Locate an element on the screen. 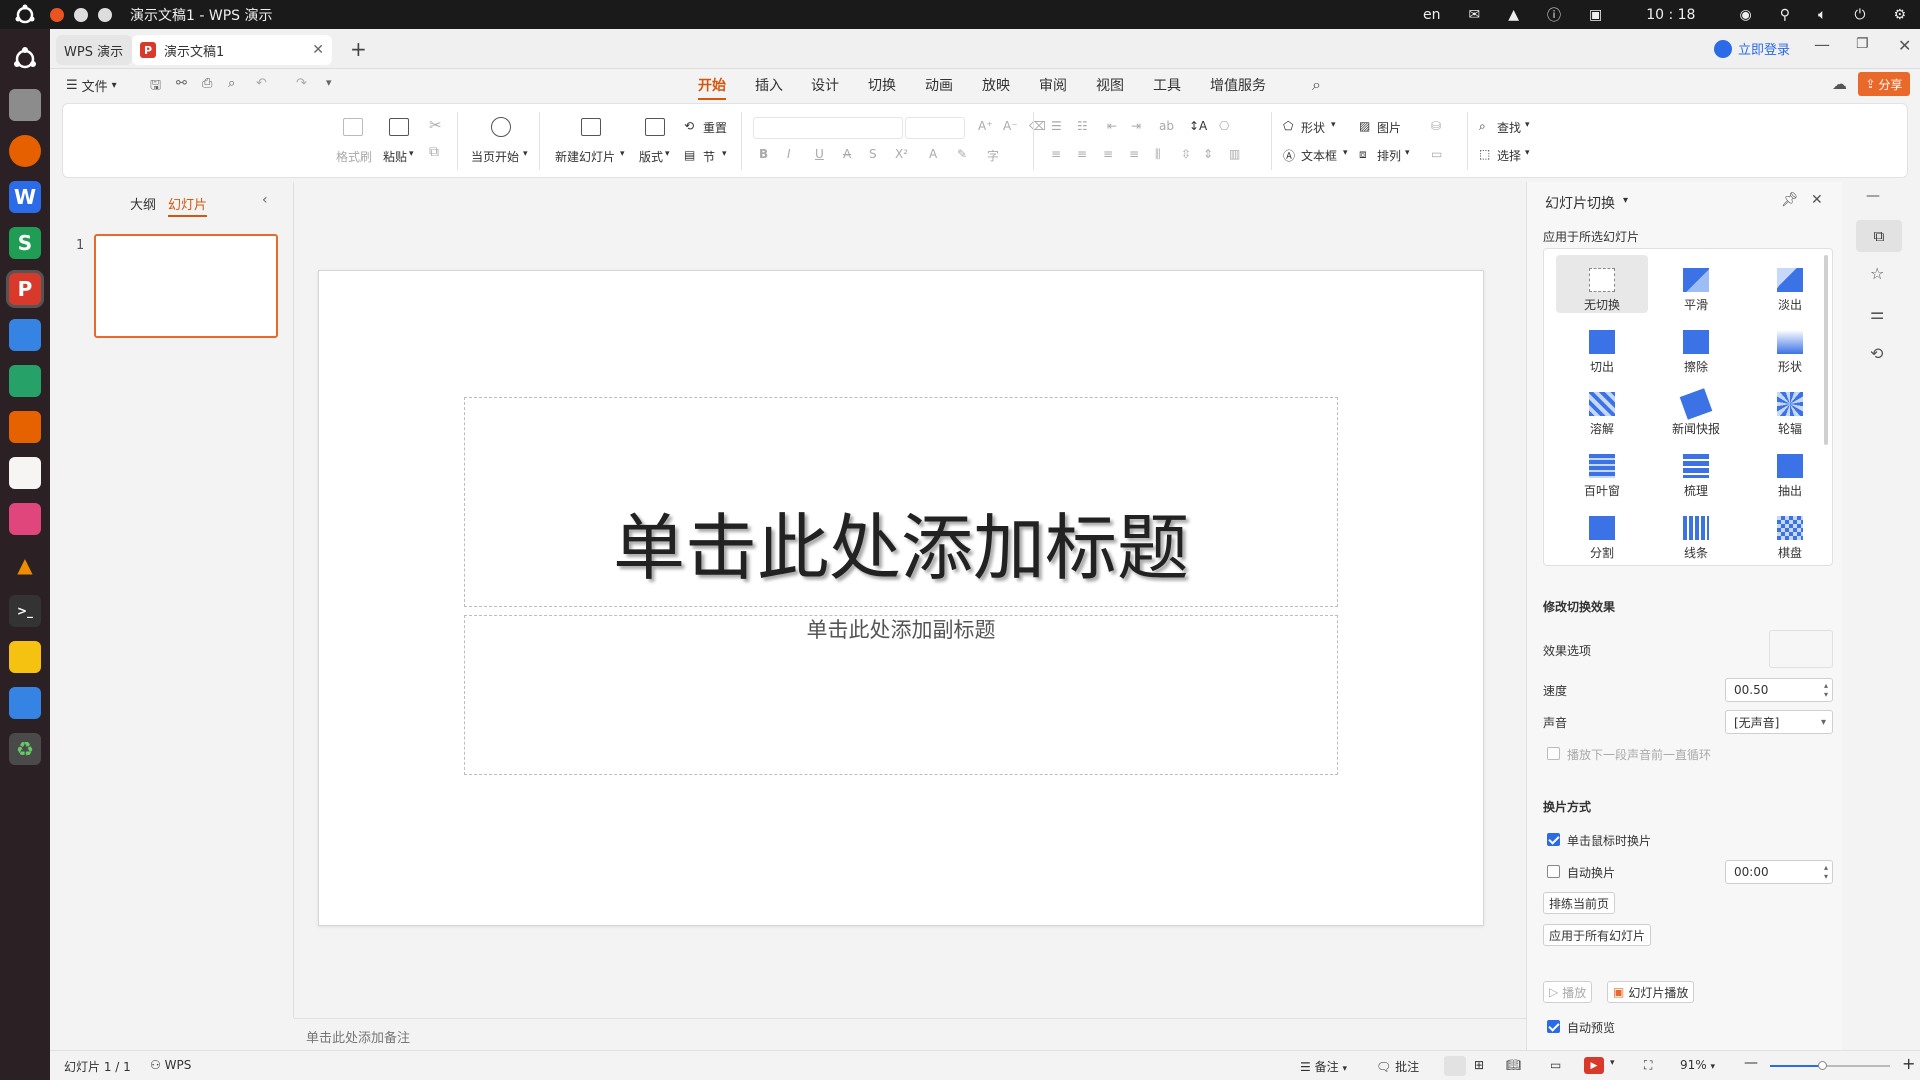 The height and width of the screenshot is (1080, 1920). cloud-icon: ☁ is located at coordinates (1839, 84).